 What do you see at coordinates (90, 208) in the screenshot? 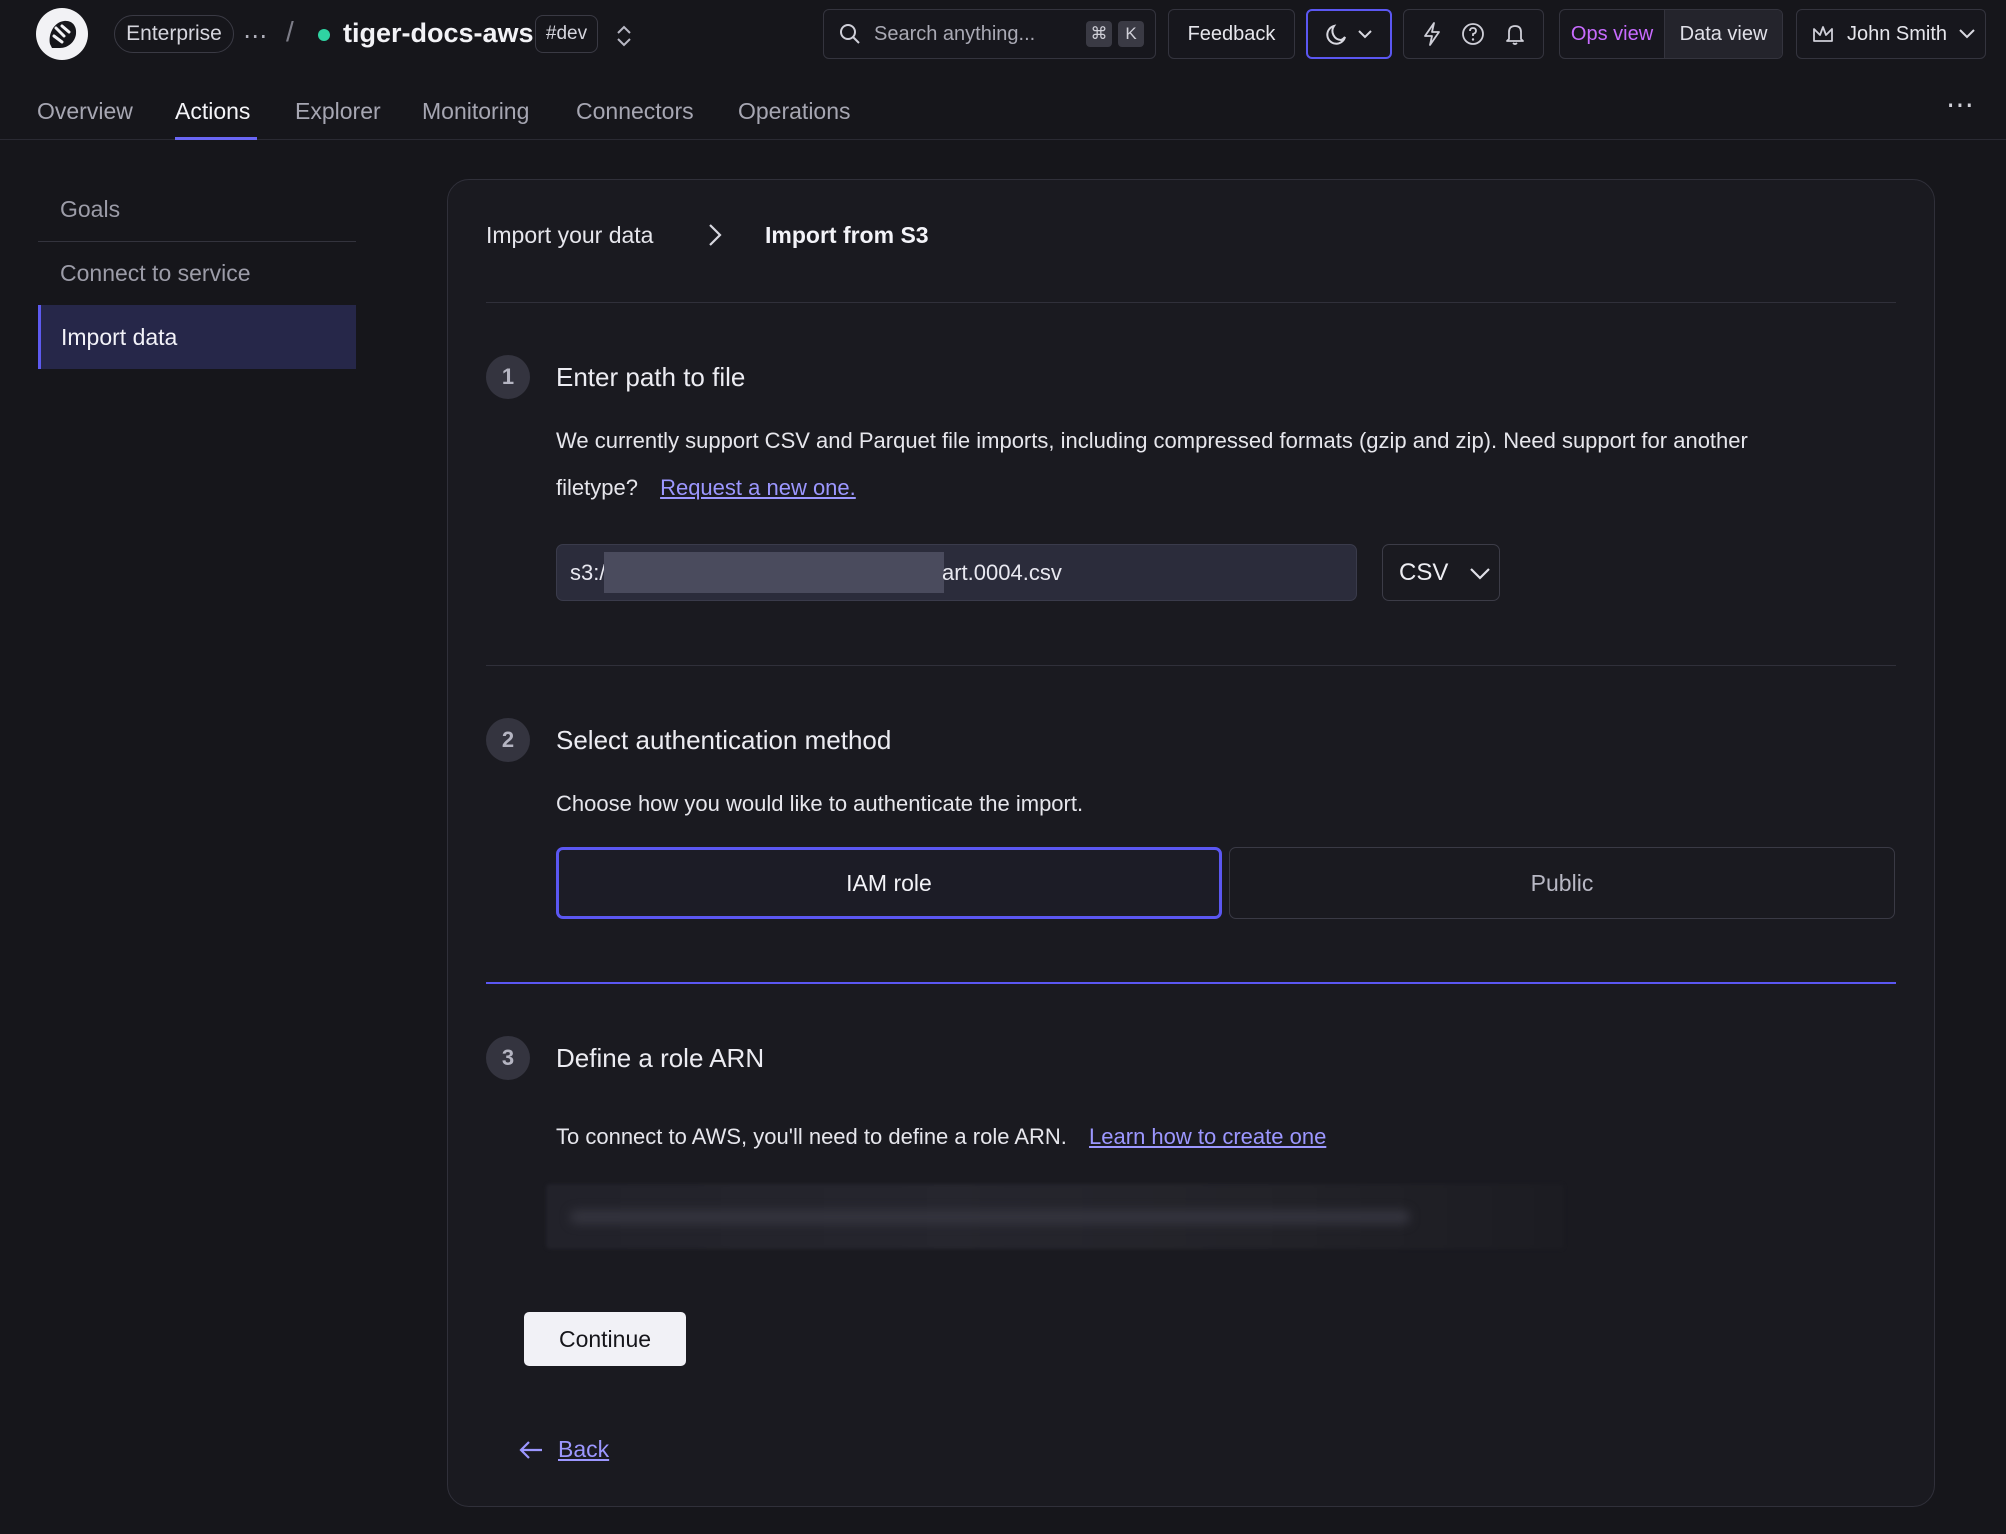
I see `sidebar-item-label: Goals` at bounding box center [90, 208].